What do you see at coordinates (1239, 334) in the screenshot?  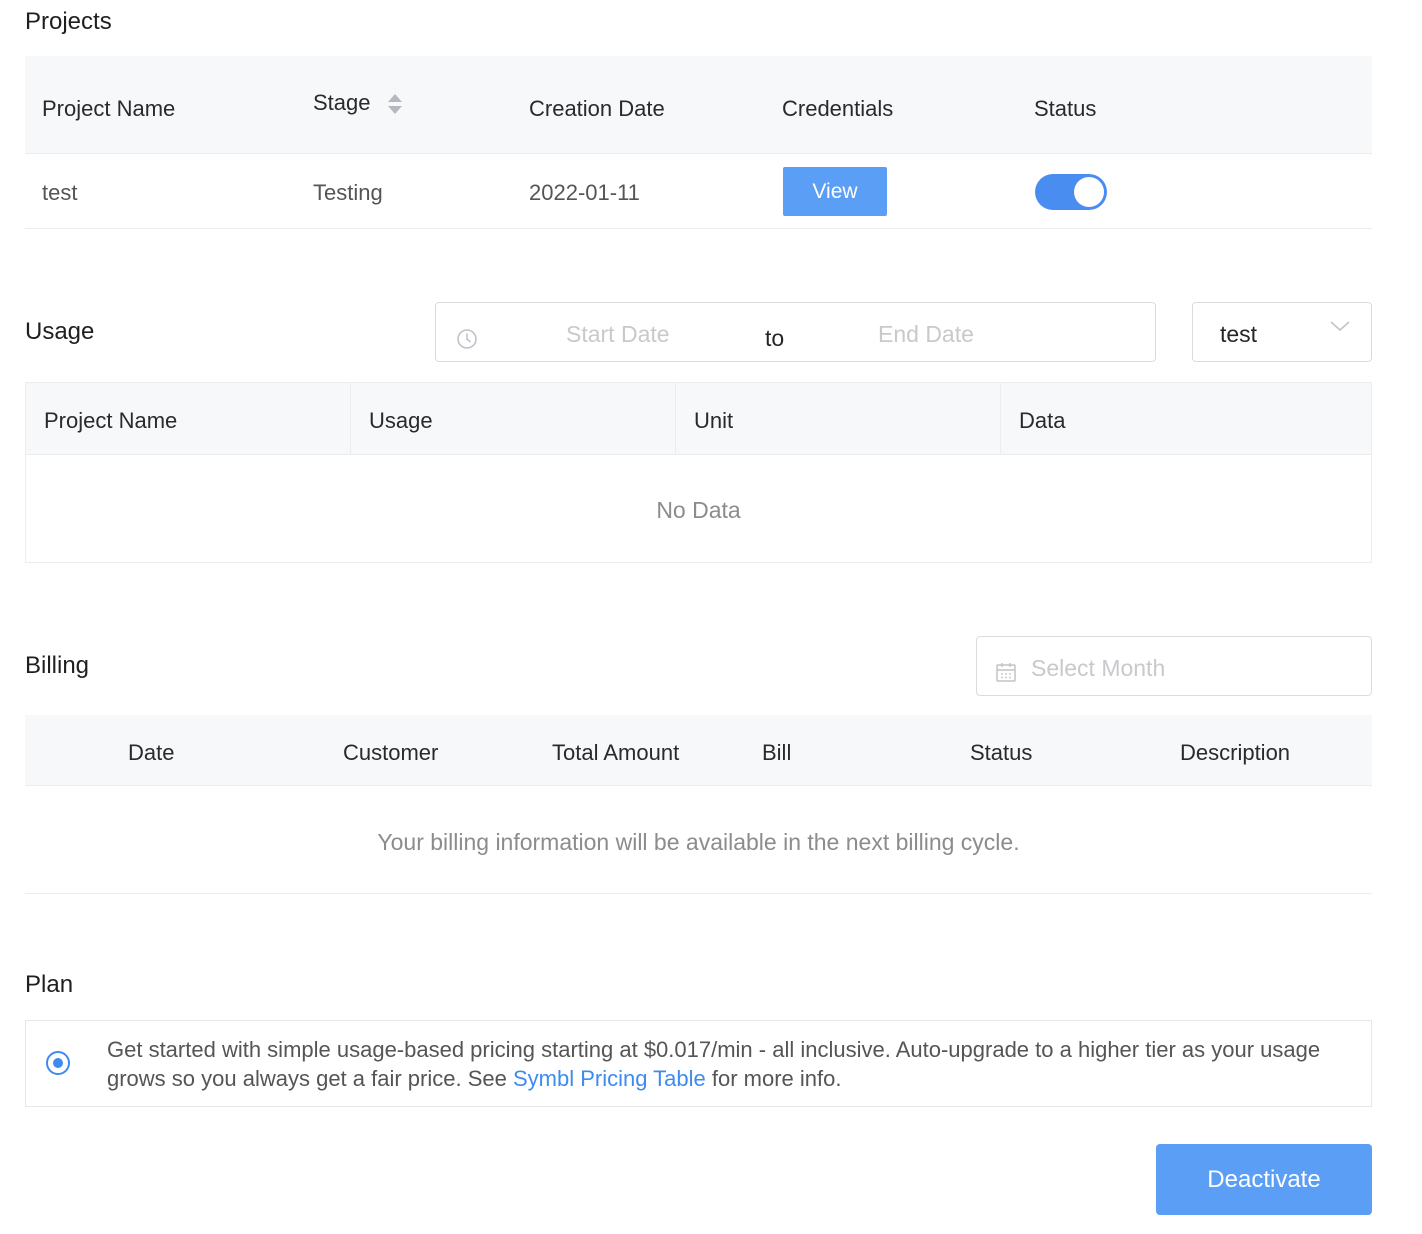 I see `project-select-value: test` at bounding box center [1239, 334].